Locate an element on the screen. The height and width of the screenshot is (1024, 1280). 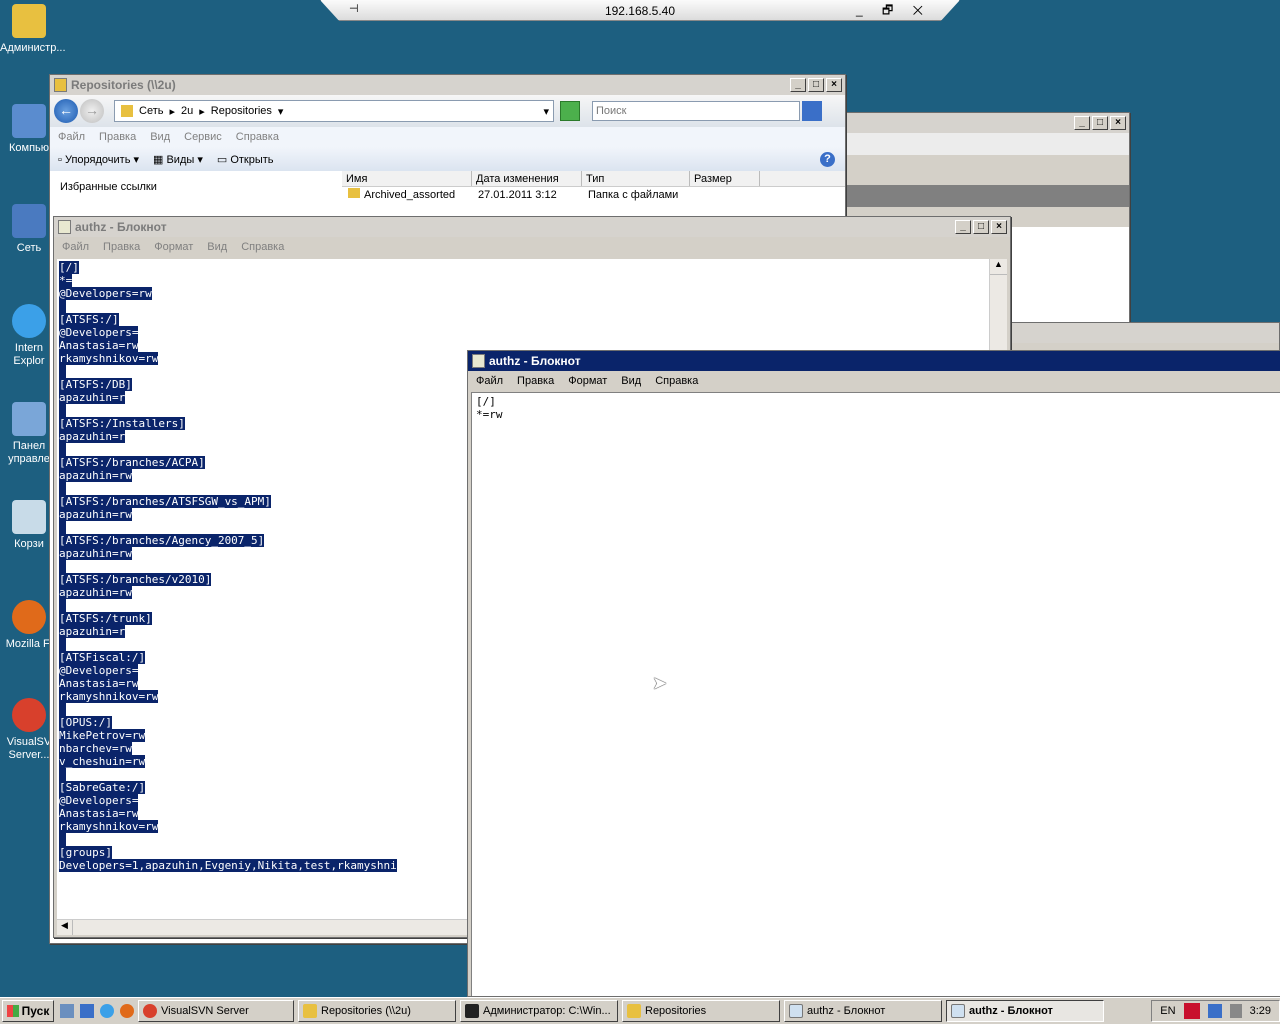
notepad1-menubar: Файл Правка Формат Вид Справка is located at coordinates (532, 247).